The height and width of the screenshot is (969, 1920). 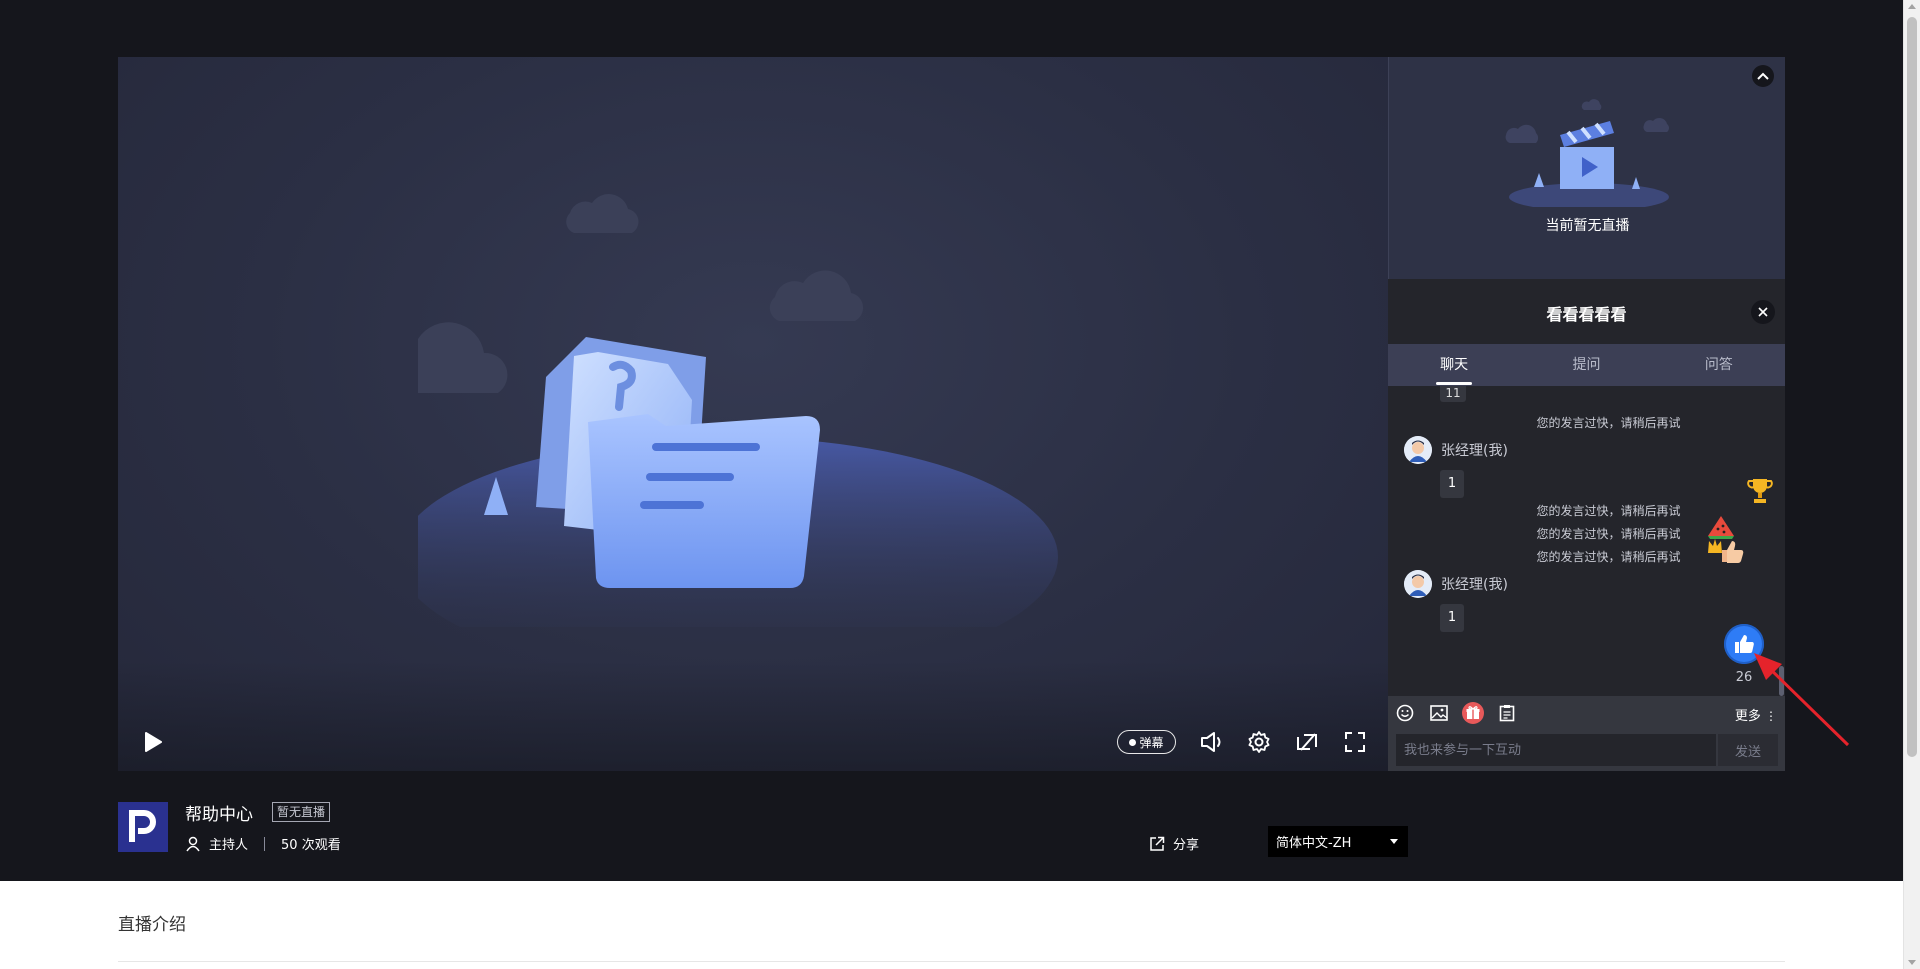 I want to click on tab-question: 提问, so click(x=1586, y=365).